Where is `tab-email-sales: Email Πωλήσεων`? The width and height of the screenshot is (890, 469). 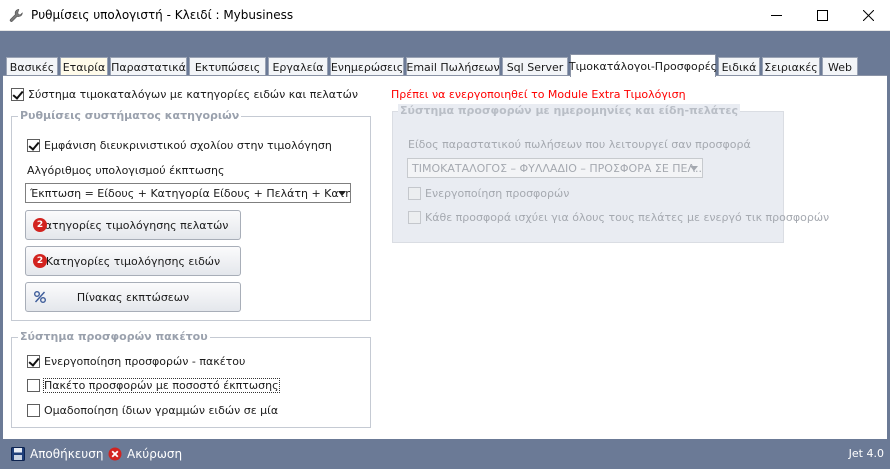
tab-email-sales: Email Πωλήσεων is located at coordinates (453, 66).